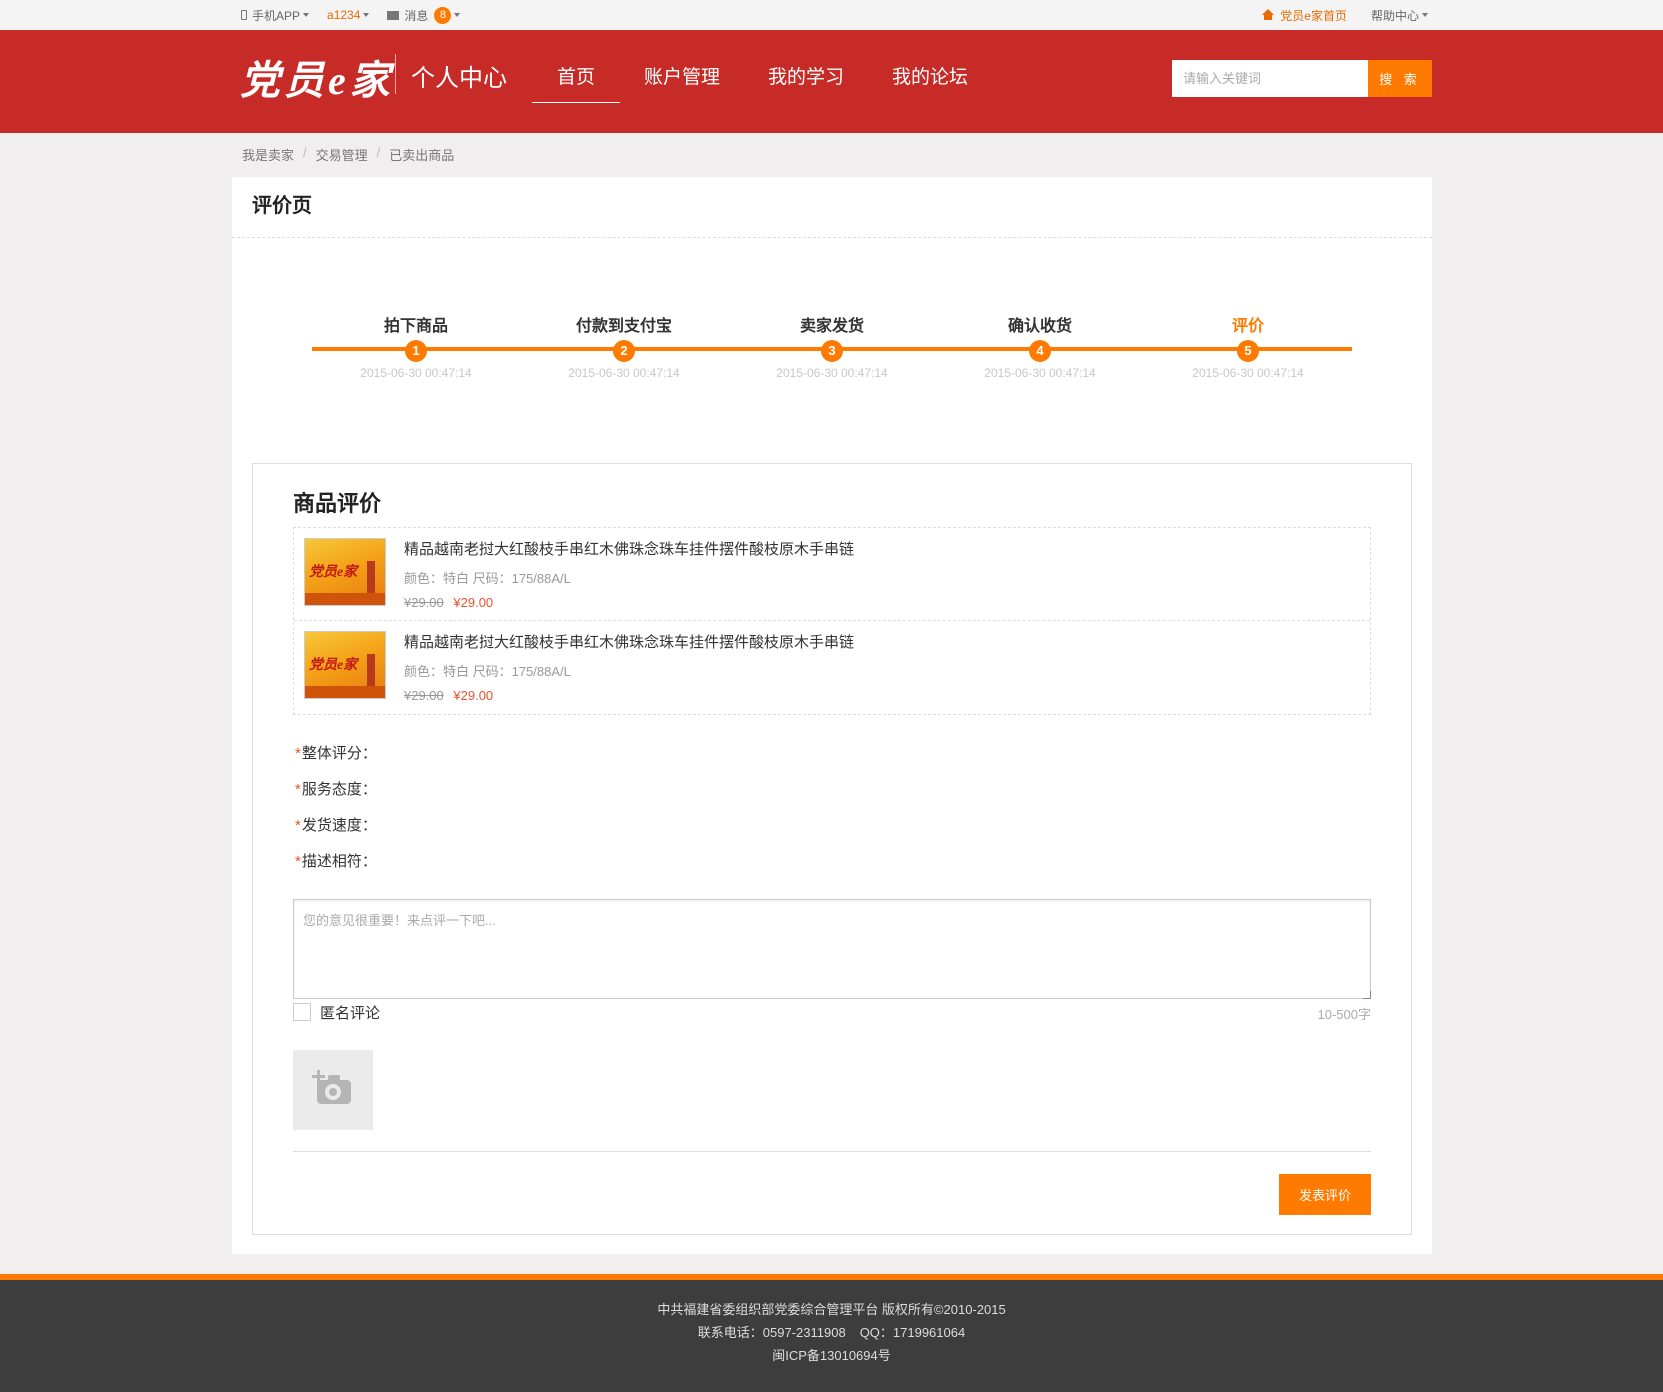 Image resolution: width=1663 pixels, height=1392 pixels. I want to click on step-number: 3, so click(832, 351).